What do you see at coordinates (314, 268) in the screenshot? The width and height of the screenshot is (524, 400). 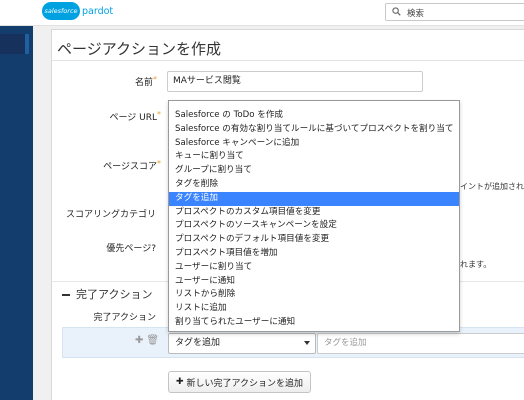 I see `dropdown-option: ユーザーに割り当て` at bounding box center [314, 268].